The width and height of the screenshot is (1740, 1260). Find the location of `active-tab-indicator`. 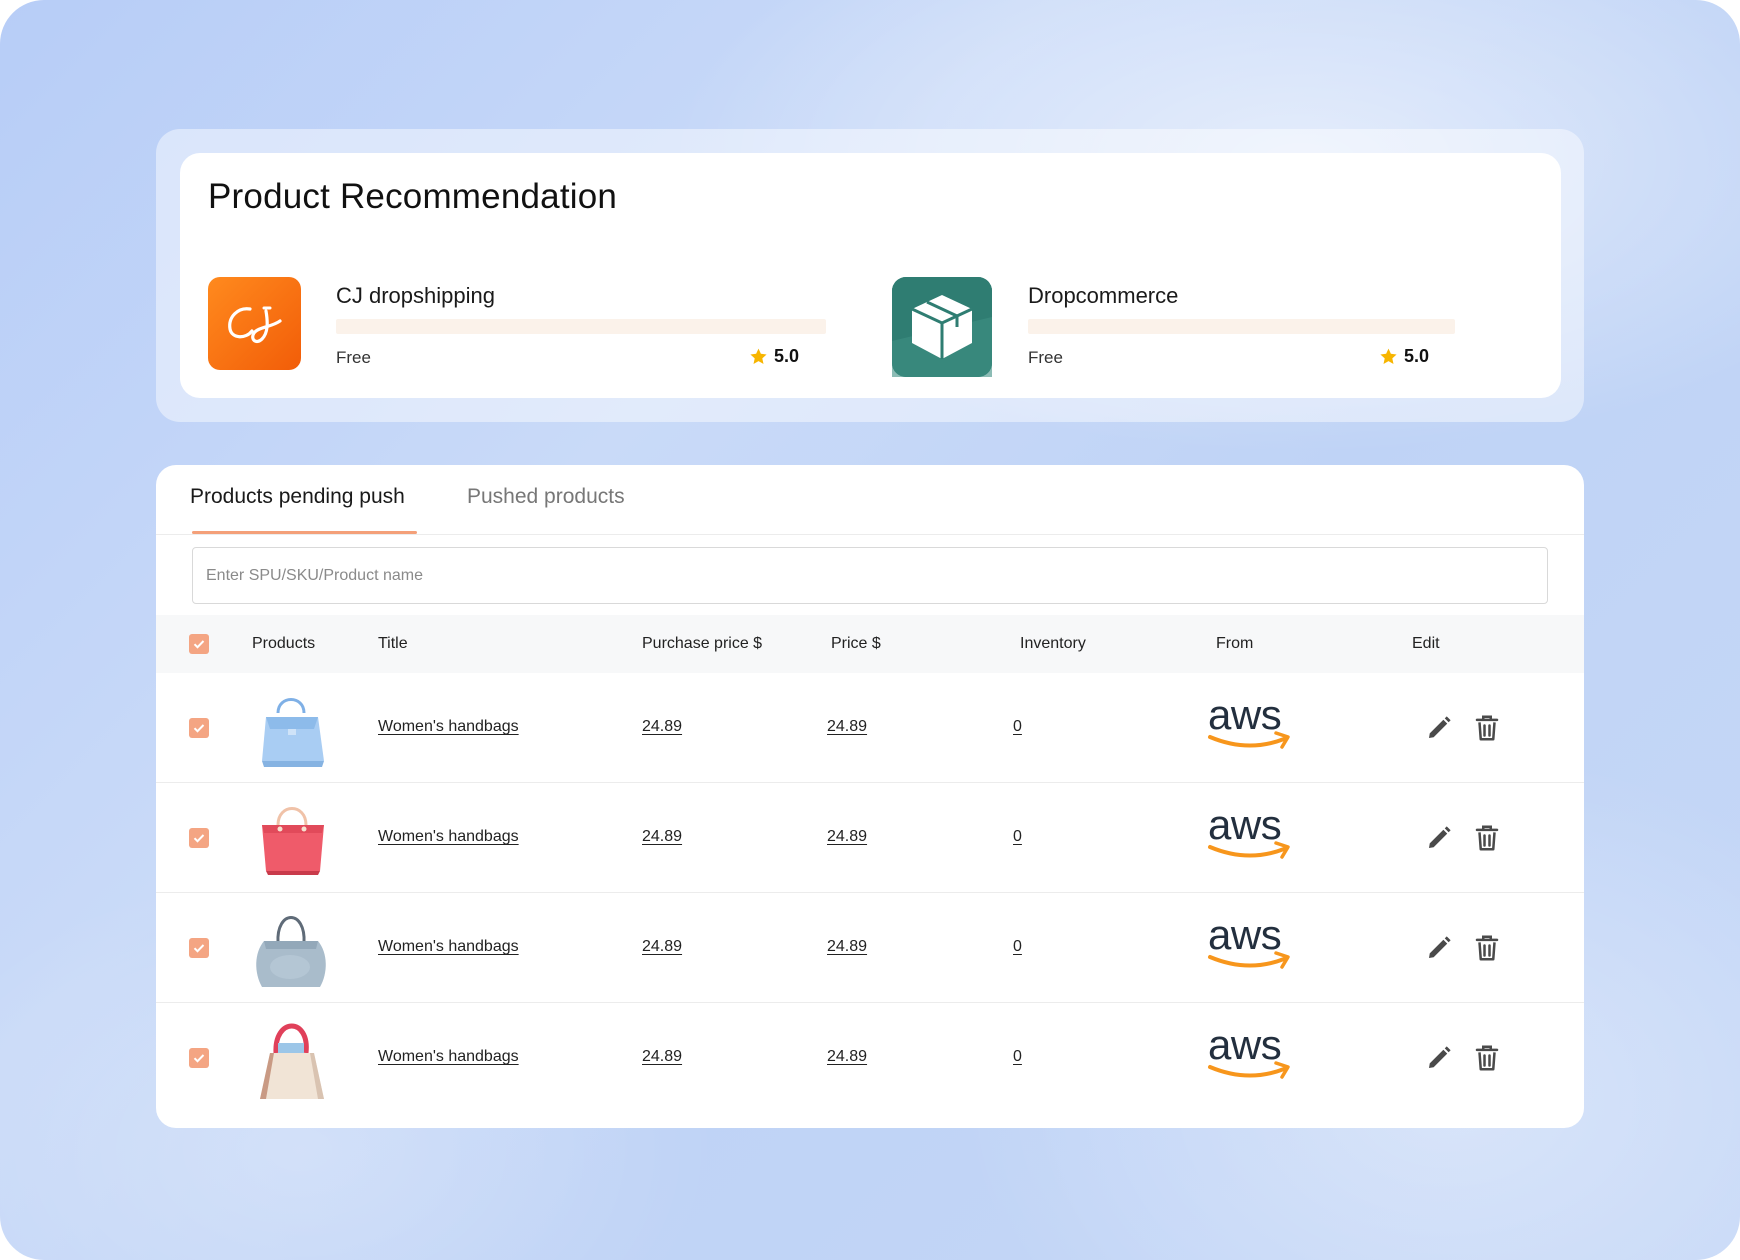

active-tab-indicator is located at coordinates (304, 532).